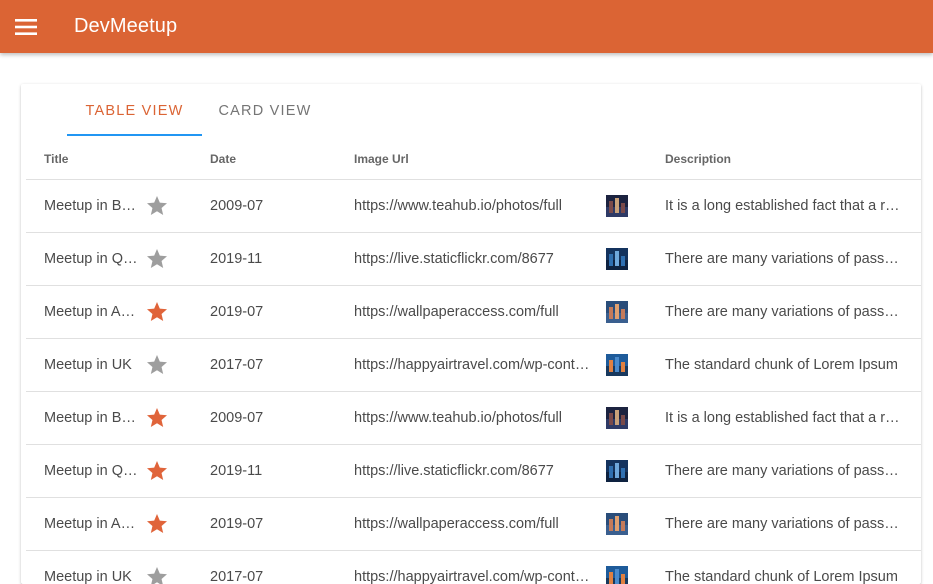 This screenshot has width=933, height=584. I want to click on column-header-description: Description, so click(698, 158).